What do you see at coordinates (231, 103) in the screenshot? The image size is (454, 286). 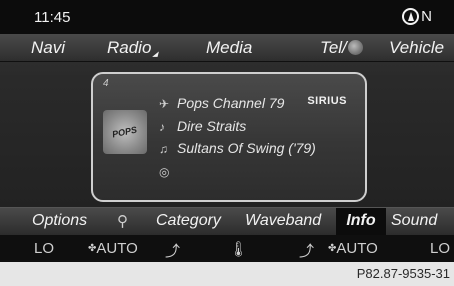 I see `channel-name: Pops Channel 79` at bounding box center [231, 103].